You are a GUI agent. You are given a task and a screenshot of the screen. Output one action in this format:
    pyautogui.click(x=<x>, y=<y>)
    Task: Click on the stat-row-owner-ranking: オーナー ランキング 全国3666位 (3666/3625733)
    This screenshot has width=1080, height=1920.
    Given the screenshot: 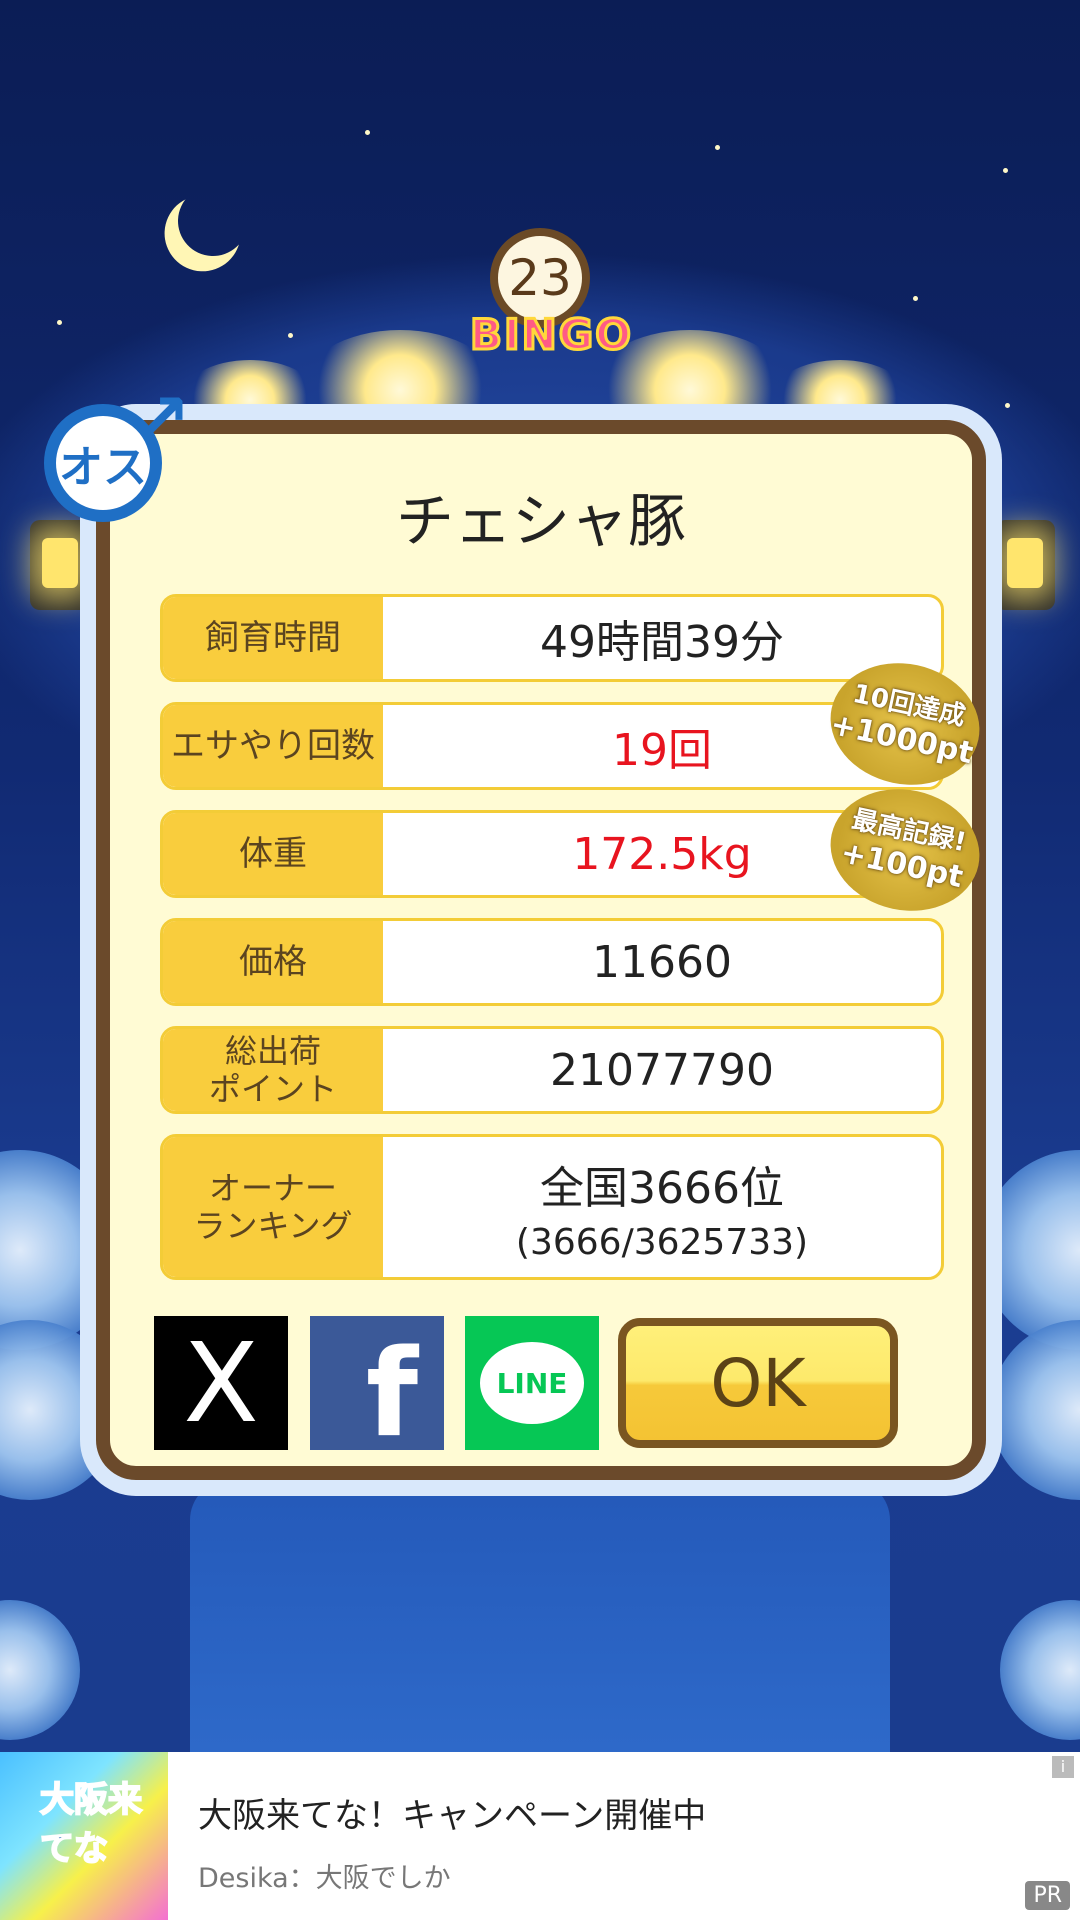 What is the action you would take?
    pyautogui.click(x=552, y=1207)
    